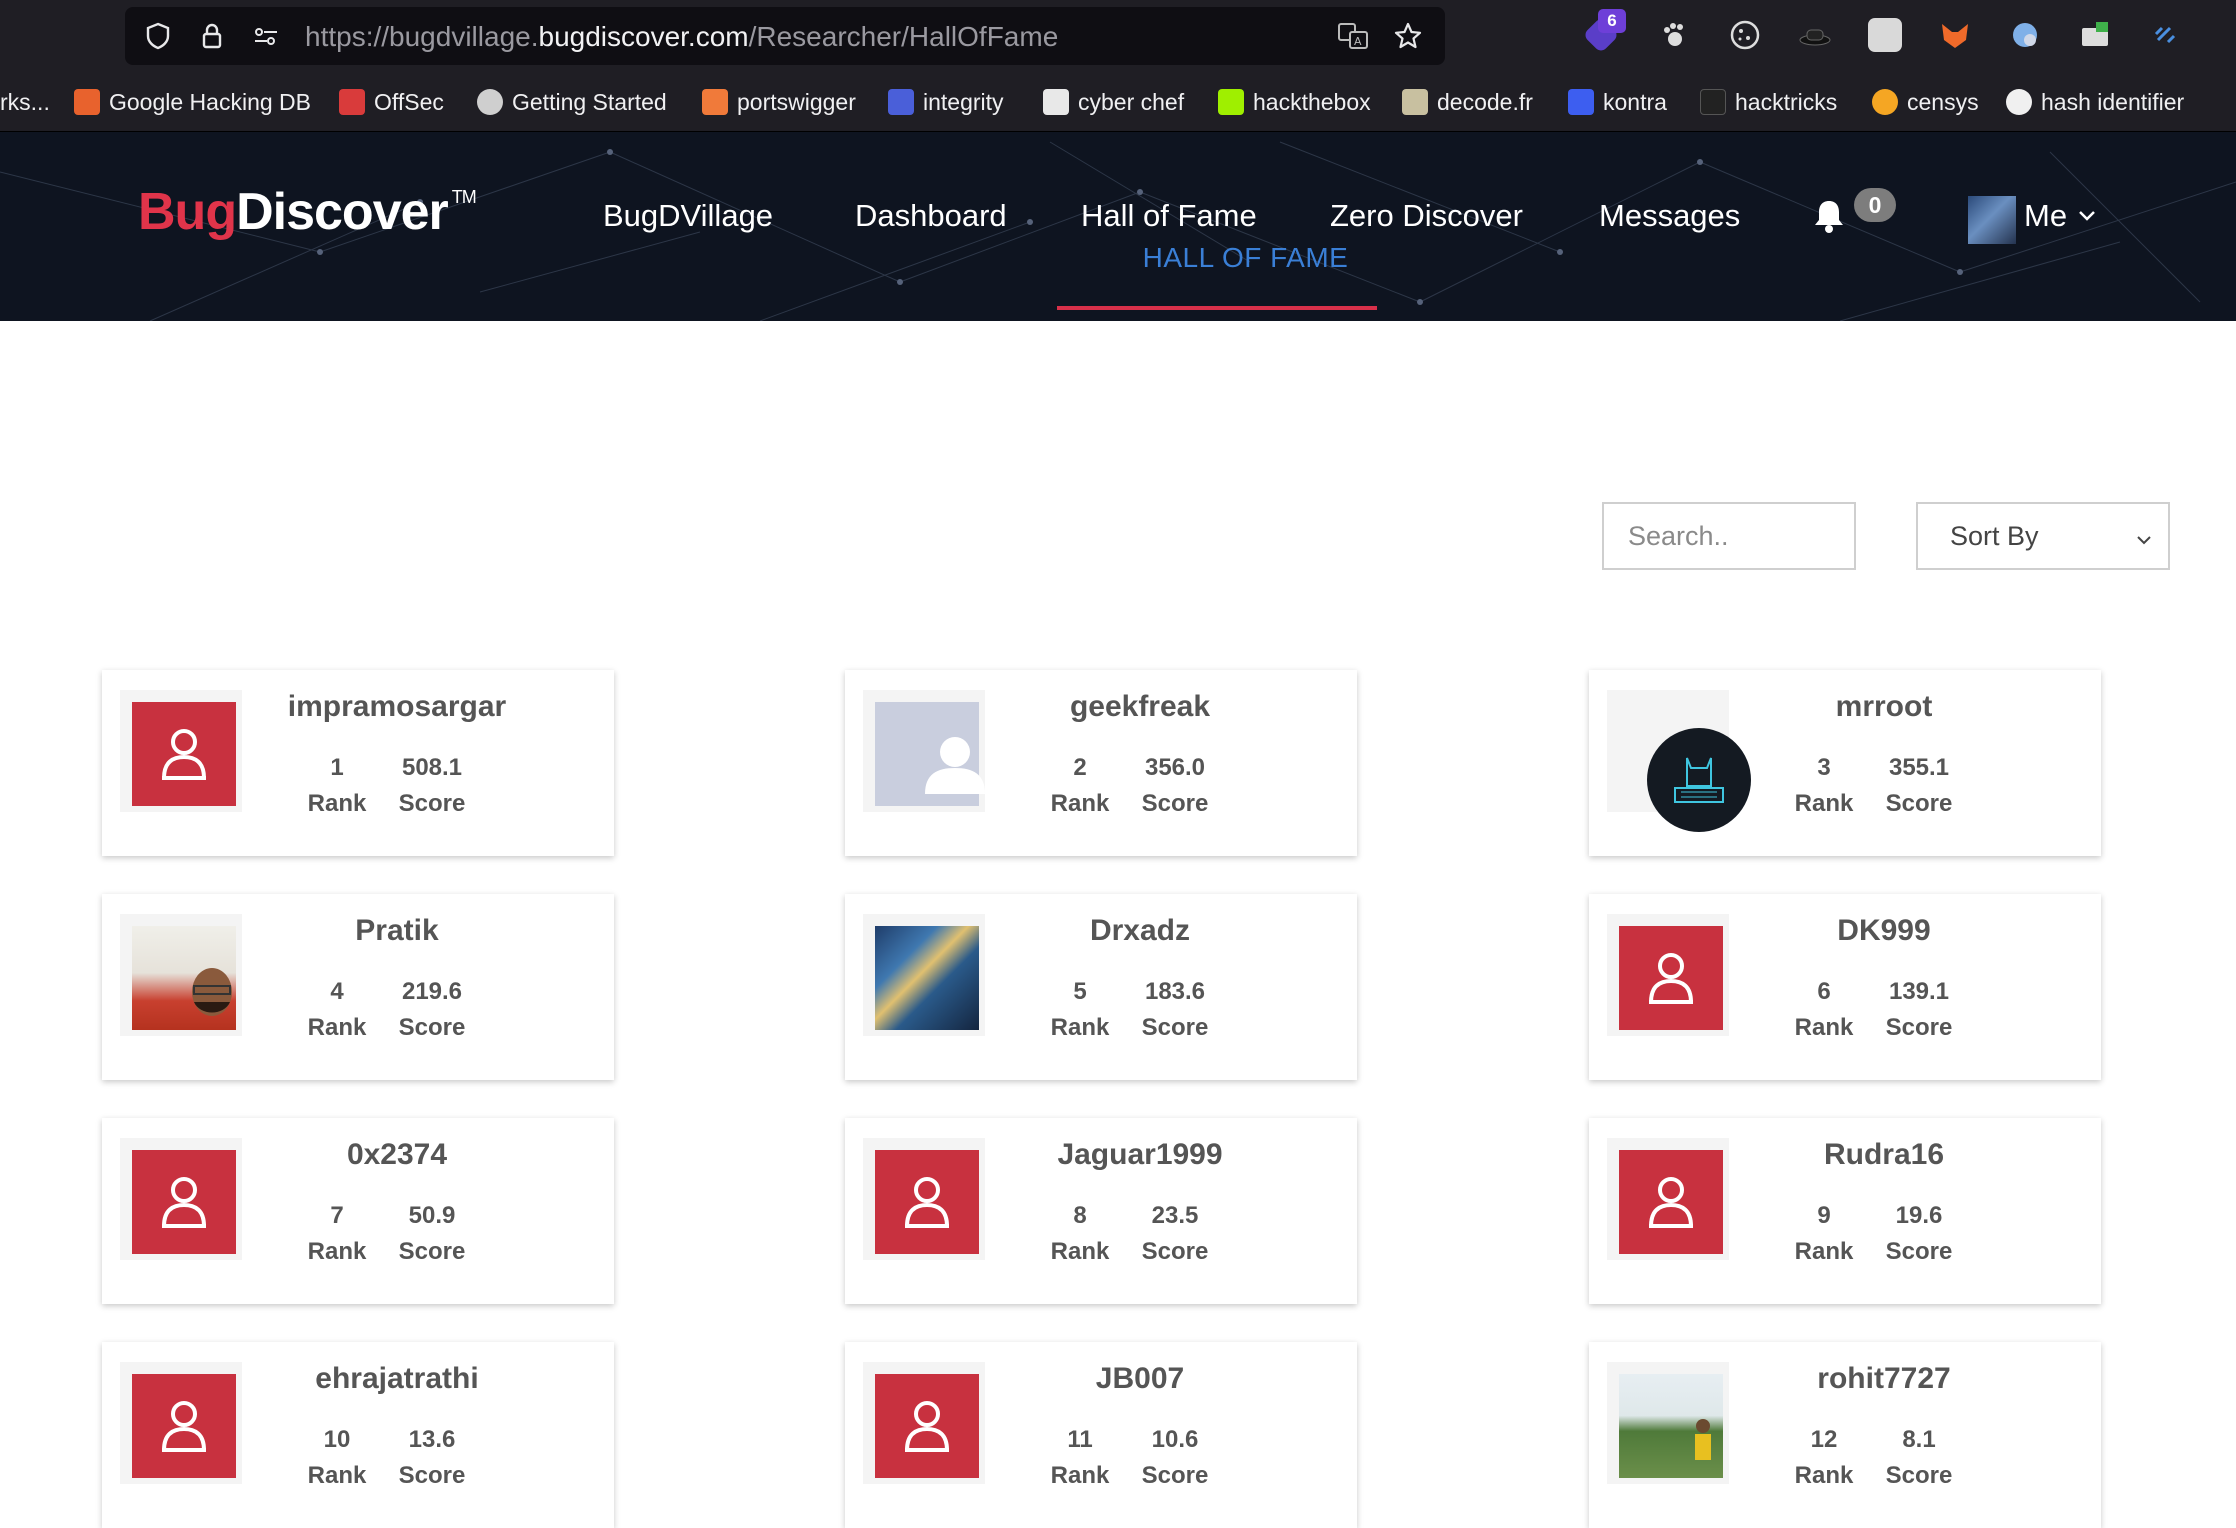  I want to click on folder-extension-icon, so click(2095, 35).